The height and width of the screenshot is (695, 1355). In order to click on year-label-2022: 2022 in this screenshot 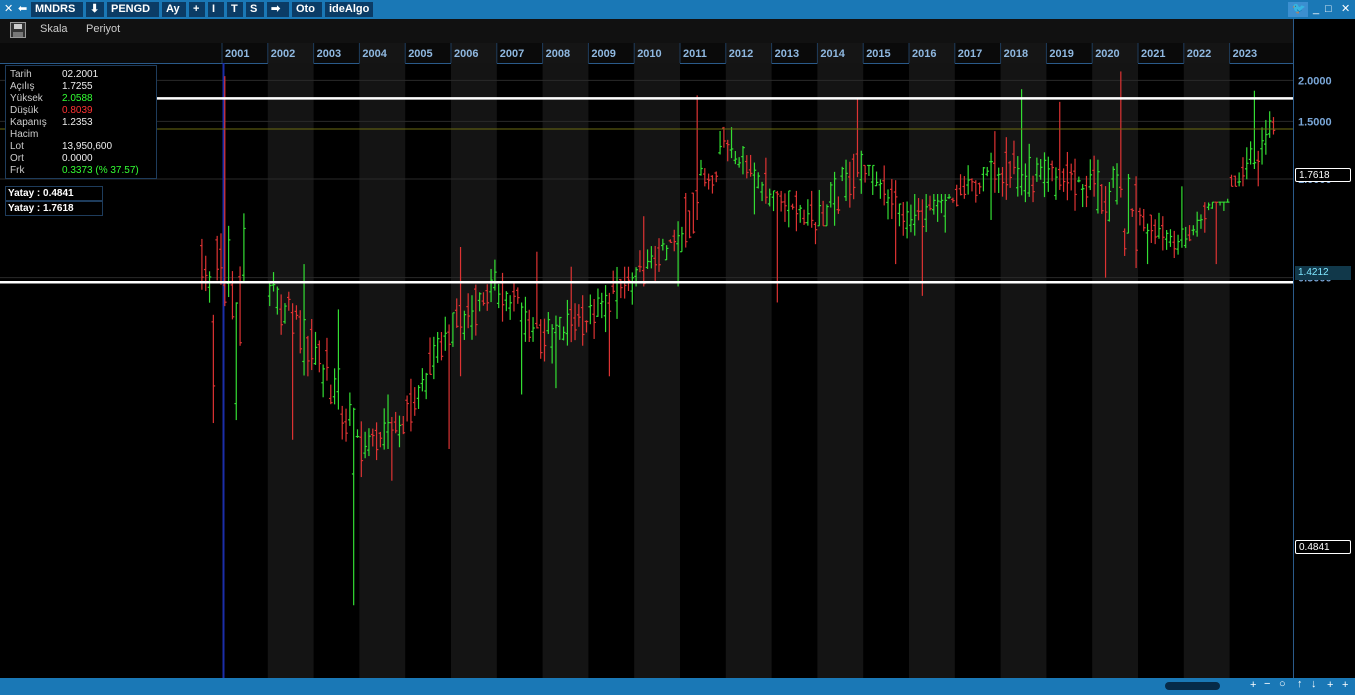, I will do `click(1199, 54)`.